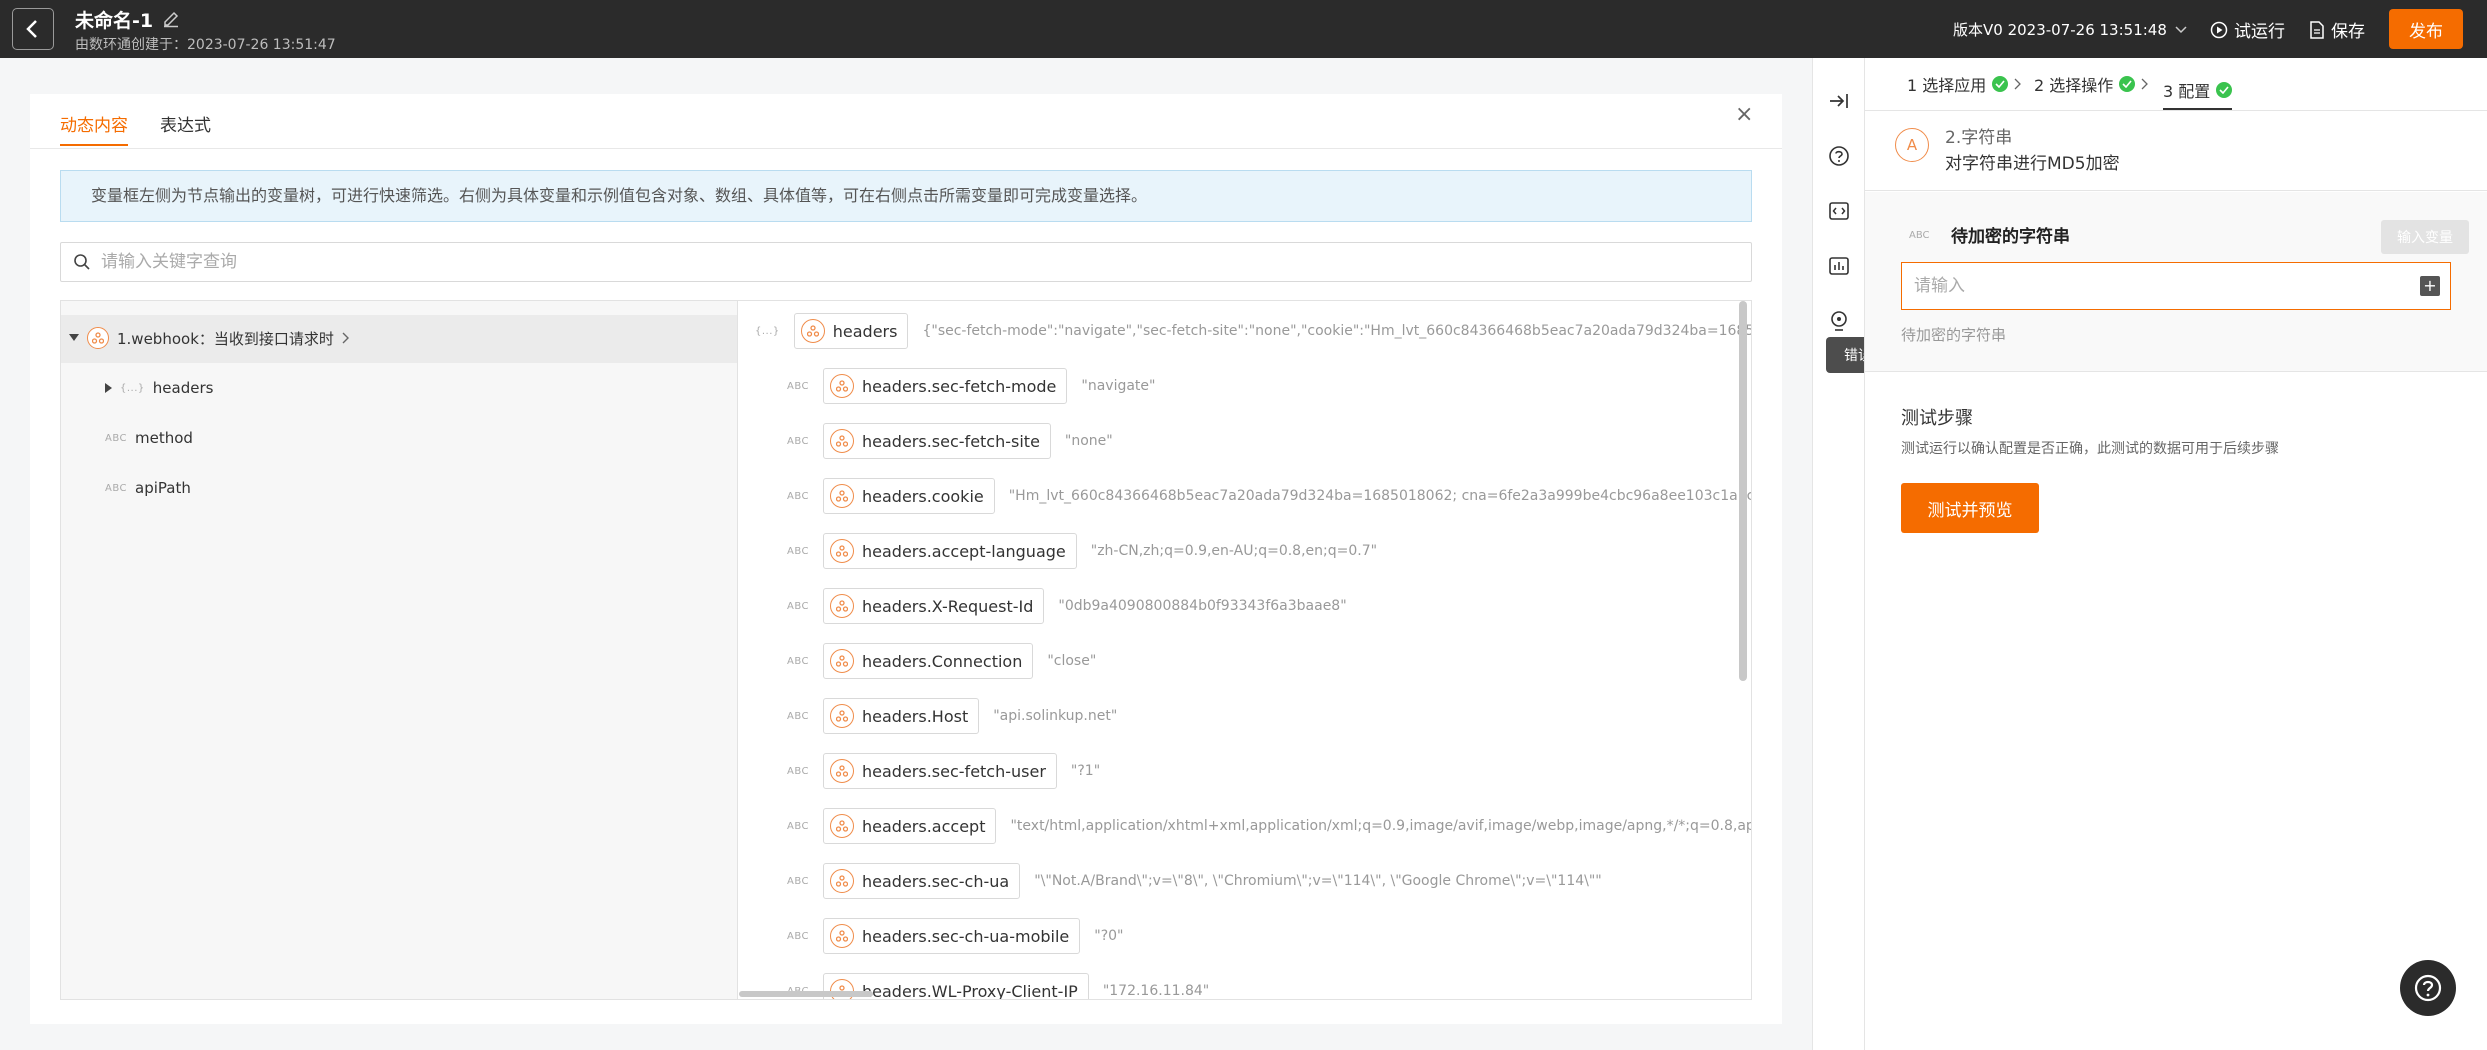 The height and width of the screenshot is (1050, 2487). I want to click on variable-sample-value: "api.solinkup.net", so click(1055, 716).